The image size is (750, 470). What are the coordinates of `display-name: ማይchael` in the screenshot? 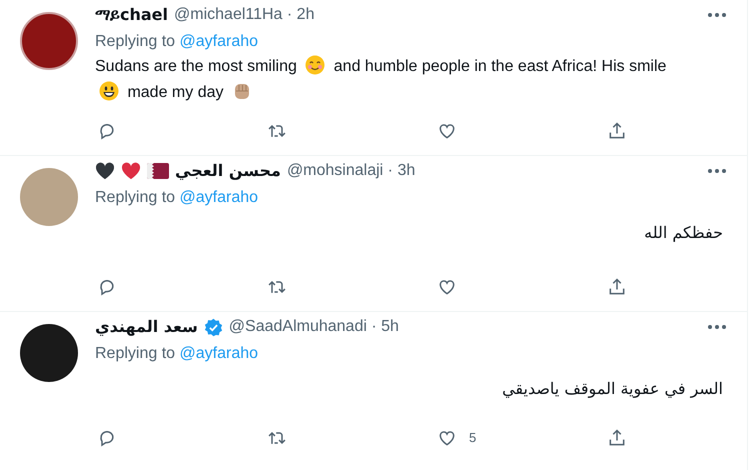 It's located at (131, 15).